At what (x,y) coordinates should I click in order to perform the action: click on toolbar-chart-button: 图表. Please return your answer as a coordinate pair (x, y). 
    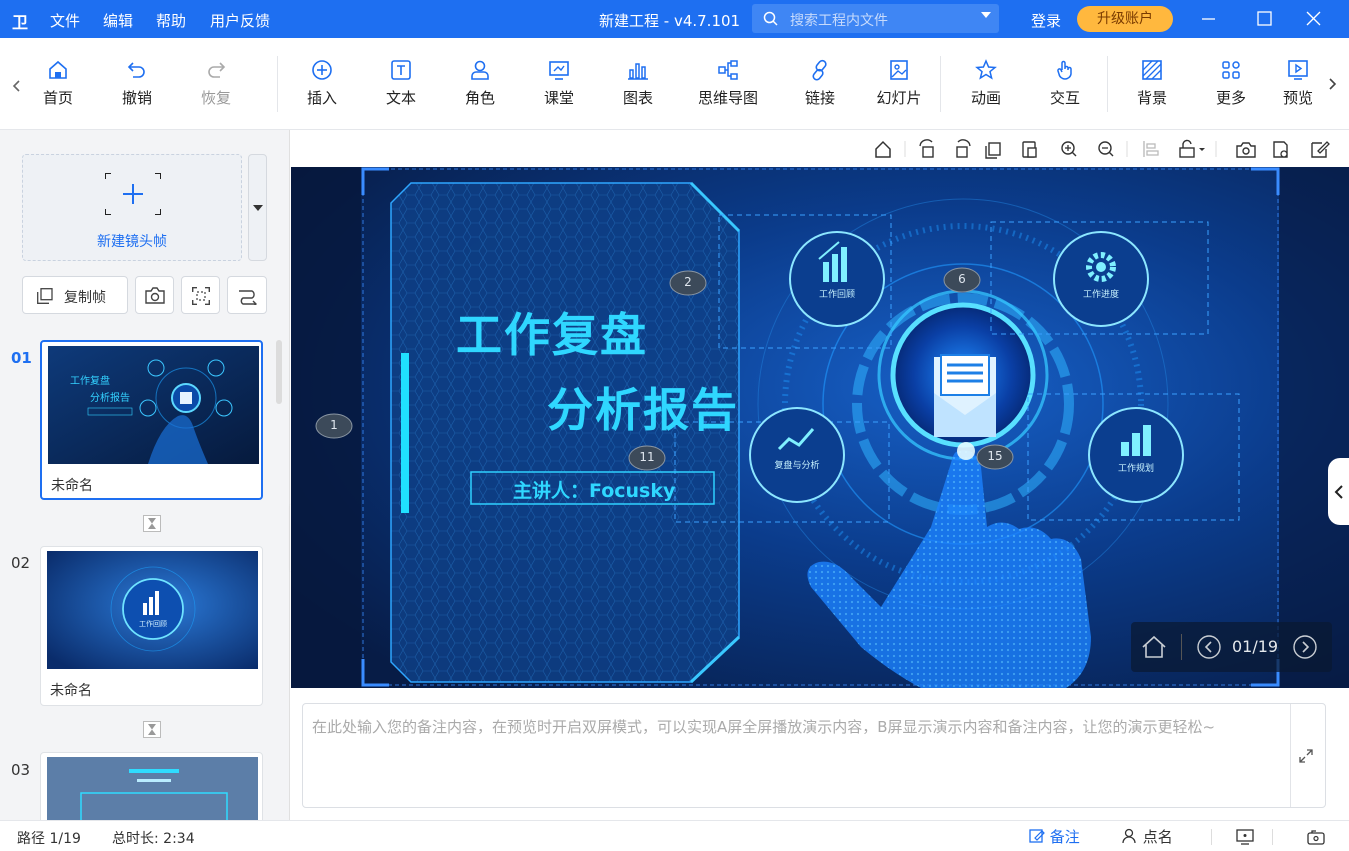
    Looking at the image, I should click on (638, 83).